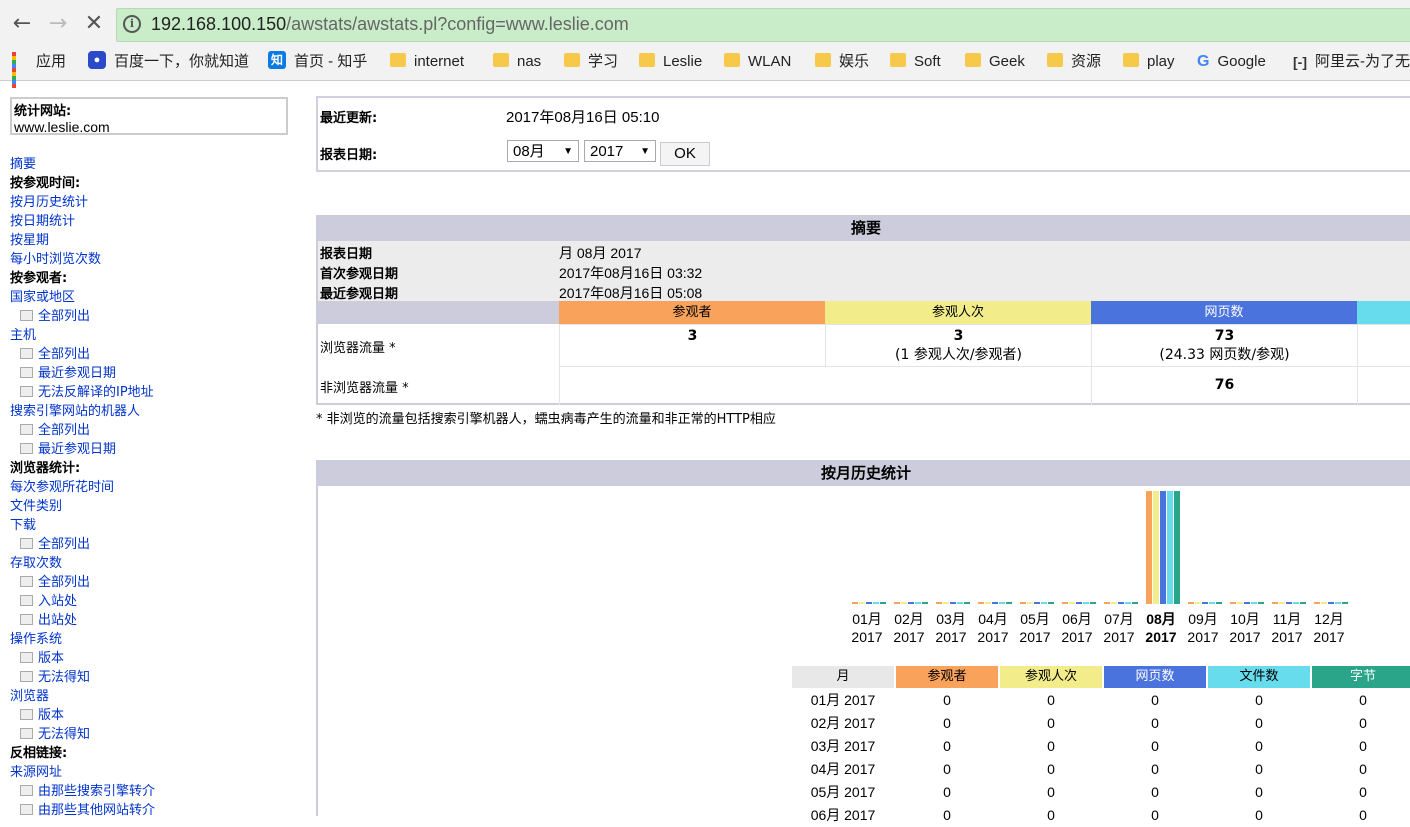  I want to click on sidebar-item-12: 无法反解译的IP地址, so click(155, 392).